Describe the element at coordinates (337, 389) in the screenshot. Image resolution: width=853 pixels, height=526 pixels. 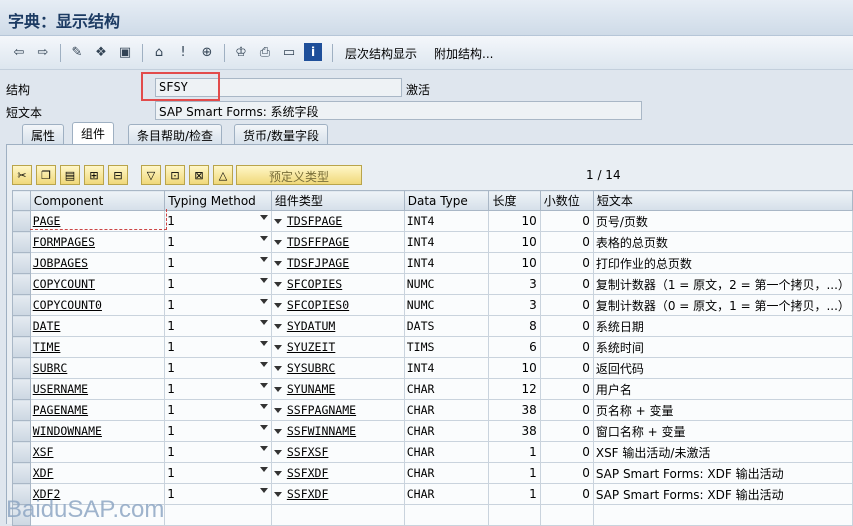
I see `component-type-cell: SYUNAME` at that location.